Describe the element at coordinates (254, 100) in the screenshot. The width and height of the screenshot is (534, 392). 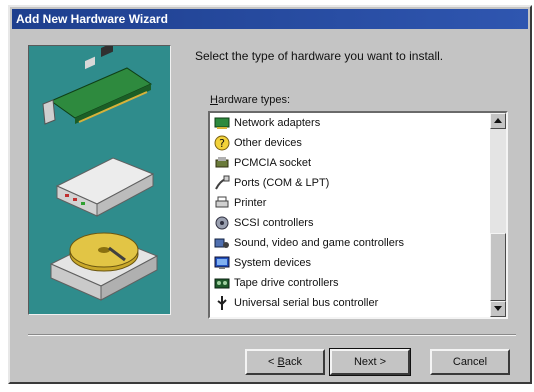
I see `label-rest: ardware types:` at that location.